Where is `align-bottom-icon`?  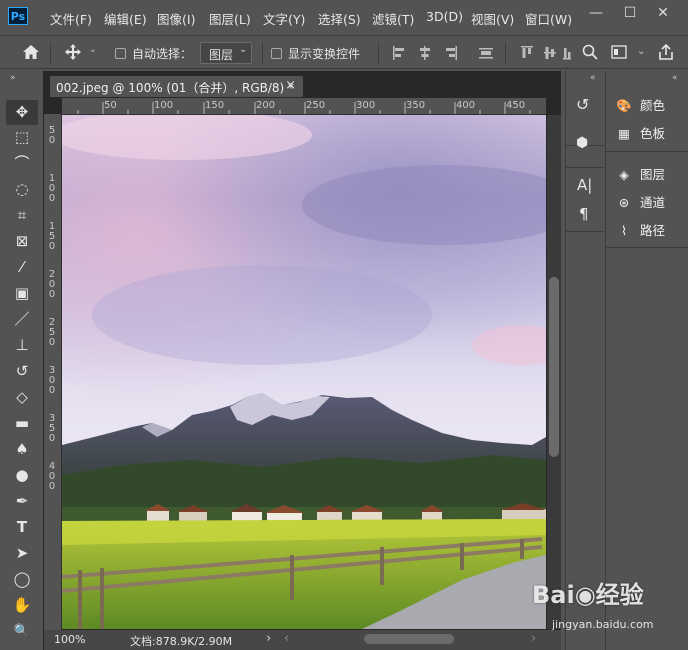
align-bottom-icon is located at coordinates (567, 53).